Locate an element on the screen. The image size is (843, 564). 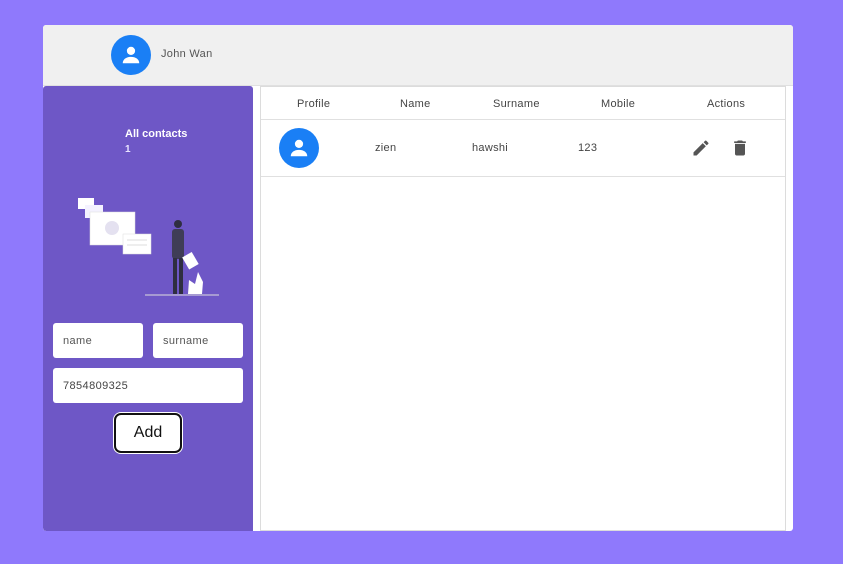
trash-icon is located at coordinates (740, 148).